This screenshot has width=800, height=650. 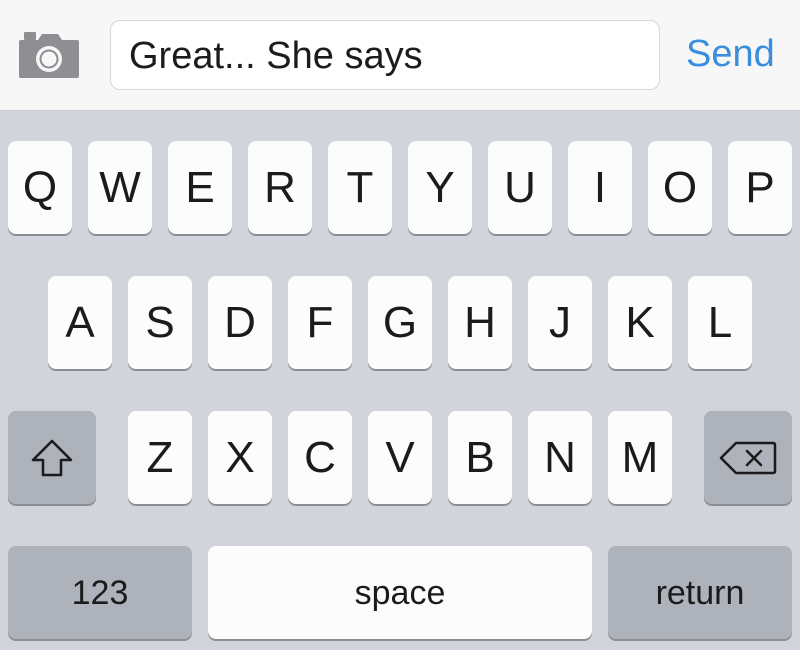 I want to click on key-label: L, so click(x=720, y=322).